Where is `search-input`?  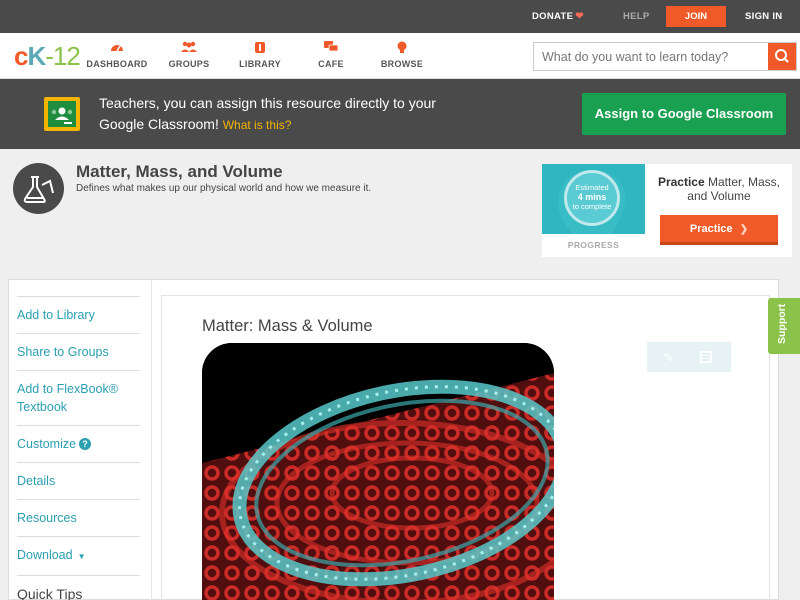 search-input is located at coordinates (651, 56).